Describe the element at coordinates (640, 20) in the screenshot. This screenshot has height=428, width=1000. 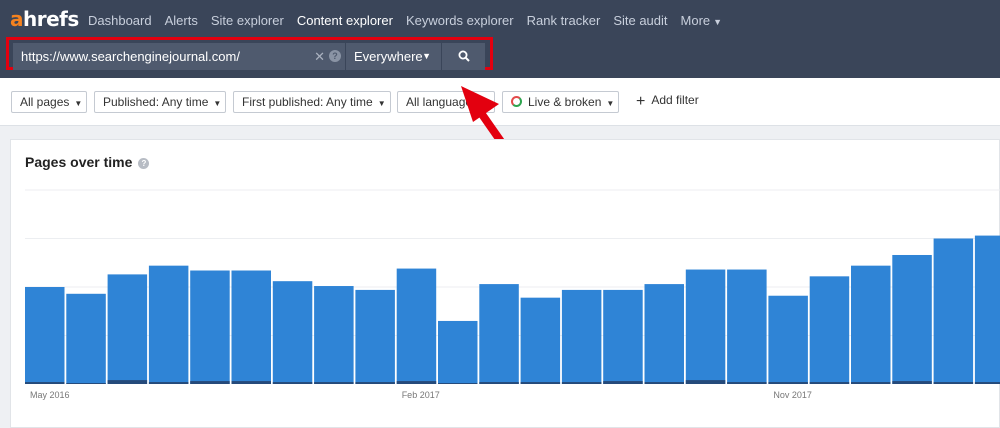
I see `nav-site-audit: Site audit` at that location.